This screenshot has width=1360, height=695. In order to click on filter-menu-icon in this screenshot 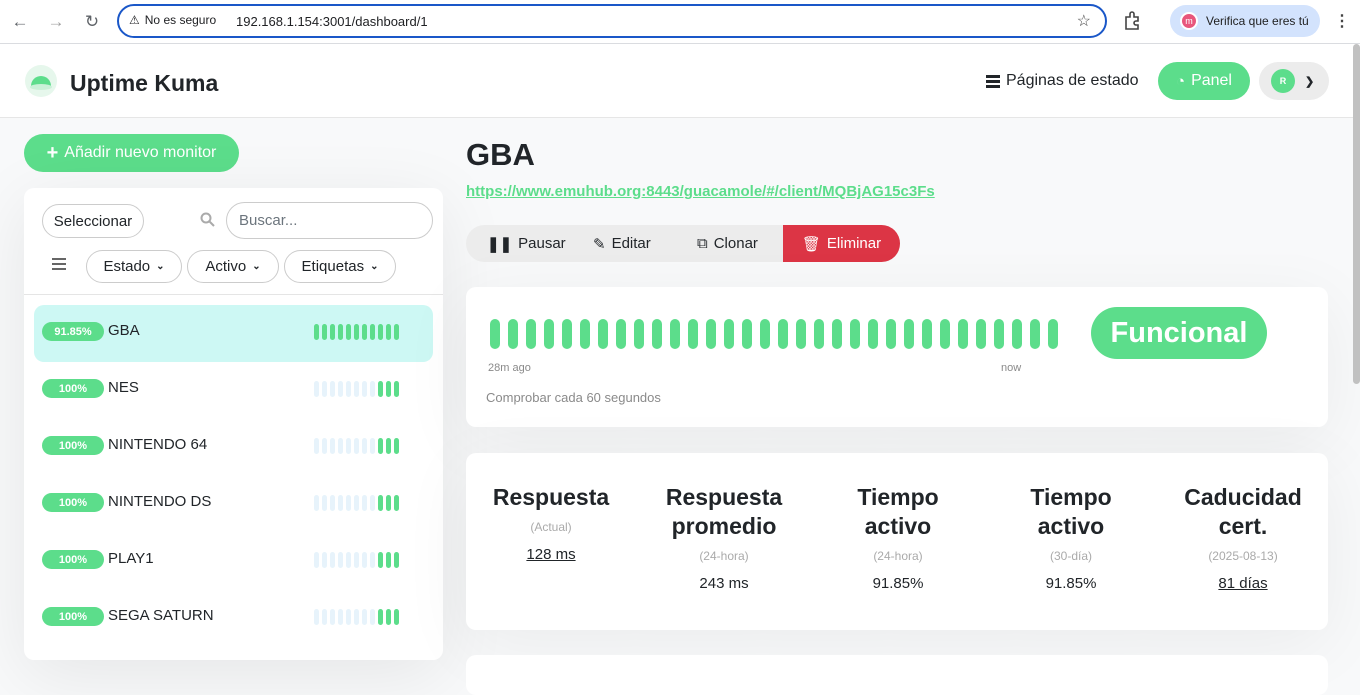, I will do `click(59, 265)`.